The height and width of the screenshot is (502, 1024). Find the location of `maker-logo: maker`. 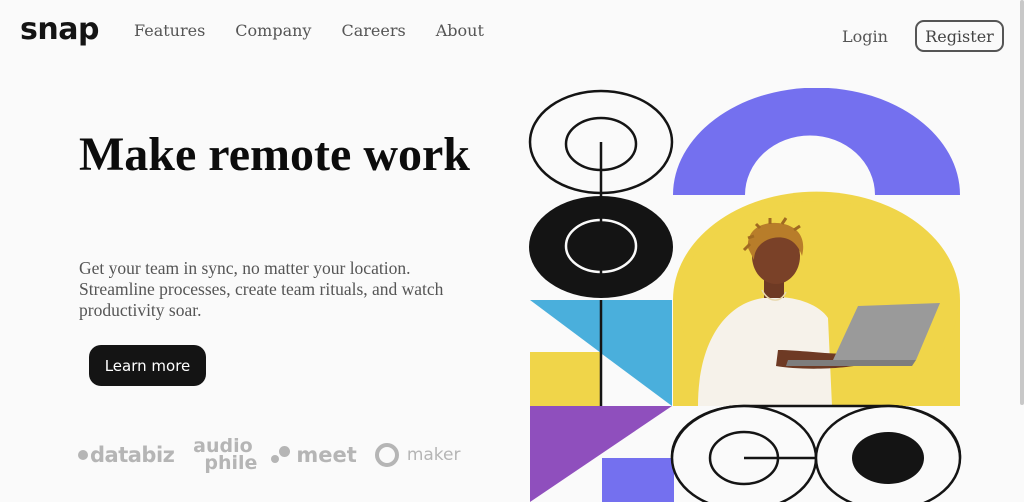

maker-logo: maker is located at coordinates (417, 455).